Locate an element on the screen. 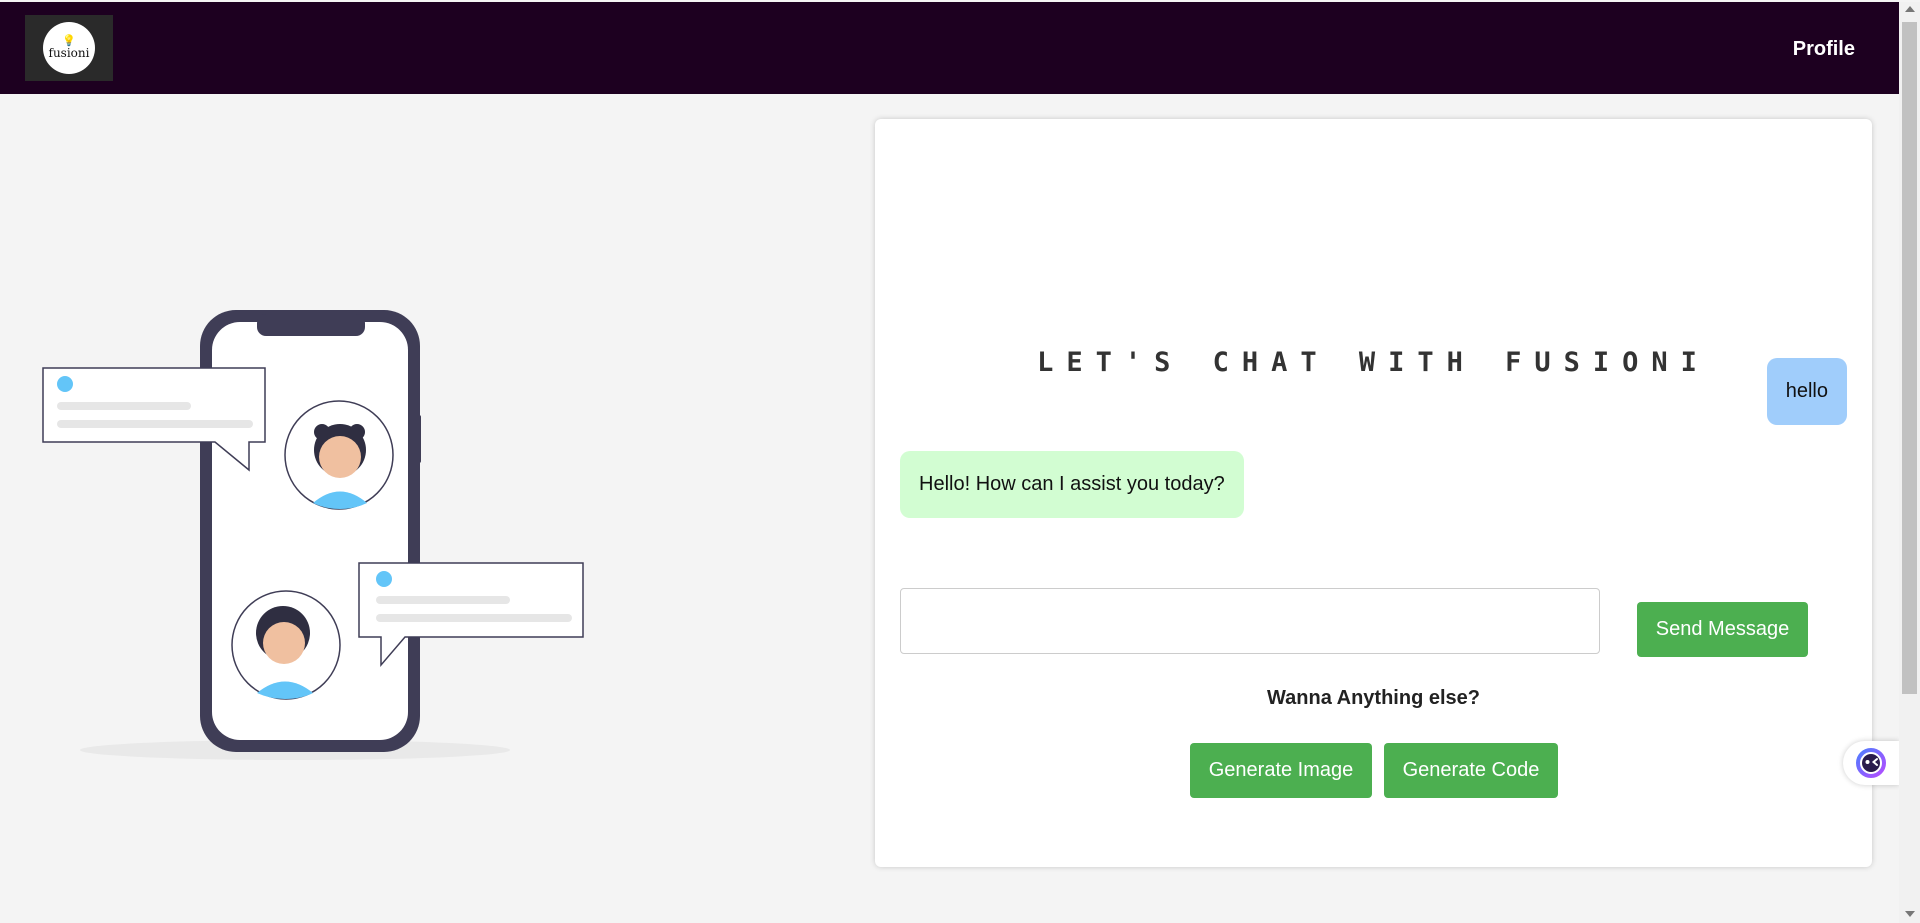 The image size is (1920, 923). scroll-up-arrow-icon is located at coordinates (1910, 9).